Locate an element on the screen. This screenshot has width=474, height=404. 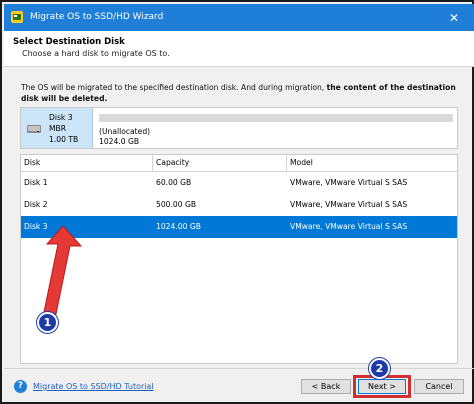
window-title: Migrate OS to SSD/HD Wizard is located at coordinates (97, 17).